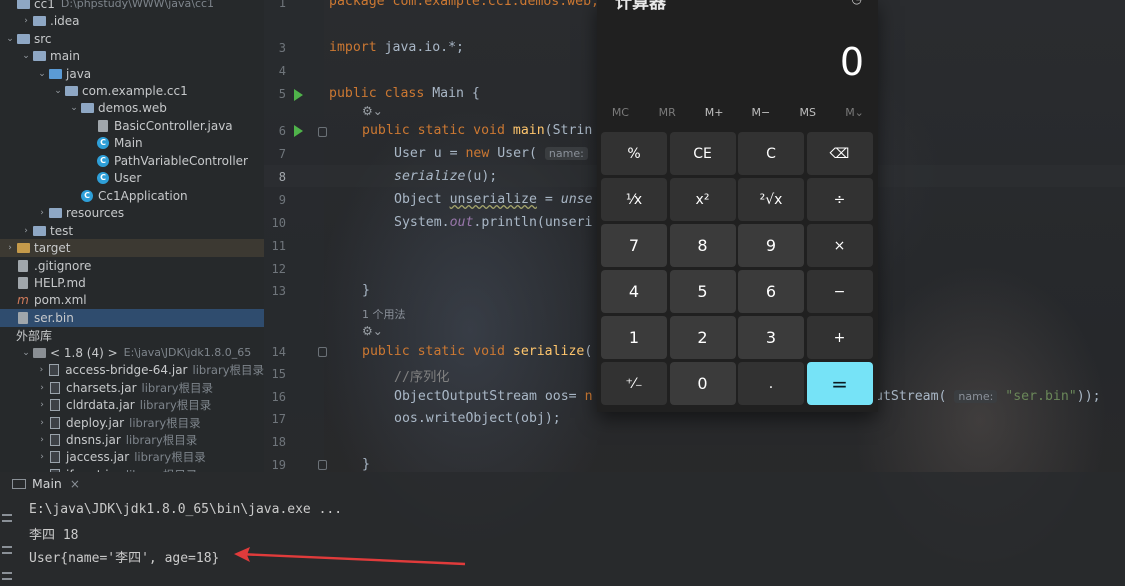  I want to click on multiply-button: ×, so click(839, 245).